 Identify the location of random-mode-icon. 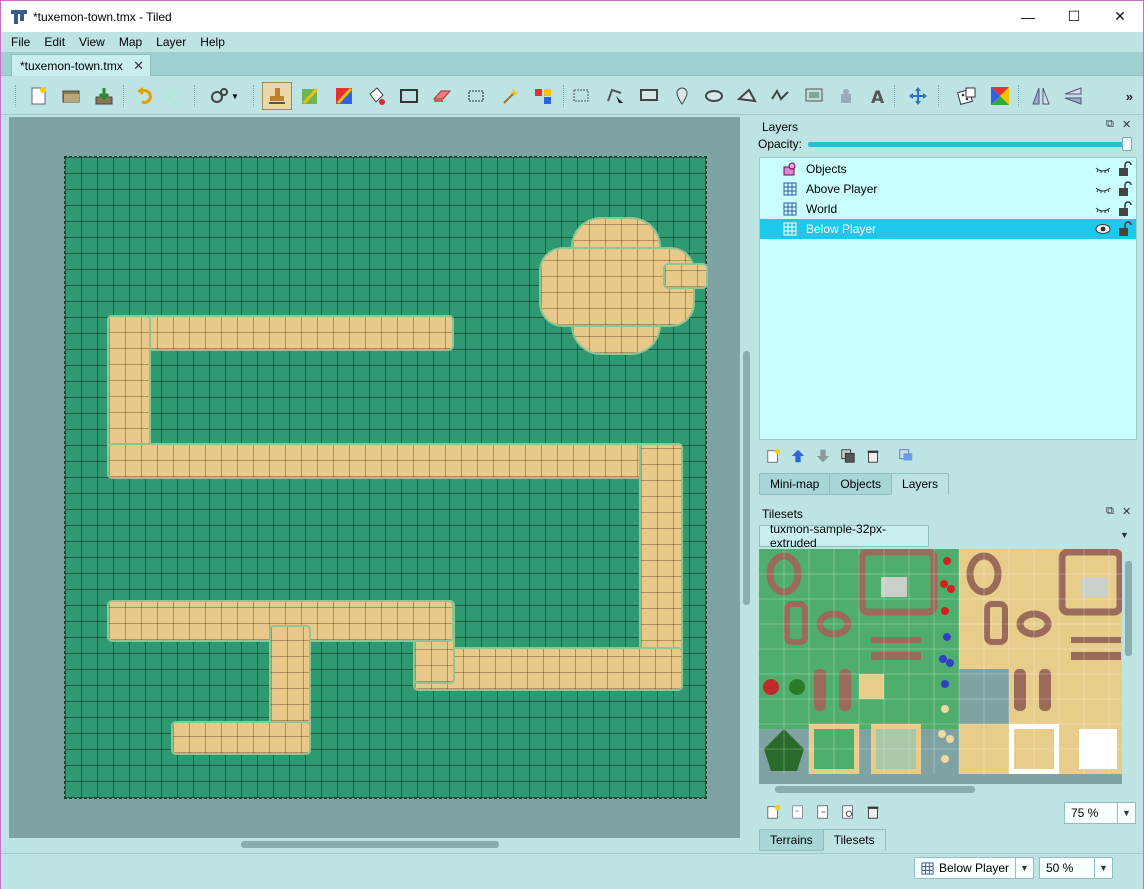
(967, 96).